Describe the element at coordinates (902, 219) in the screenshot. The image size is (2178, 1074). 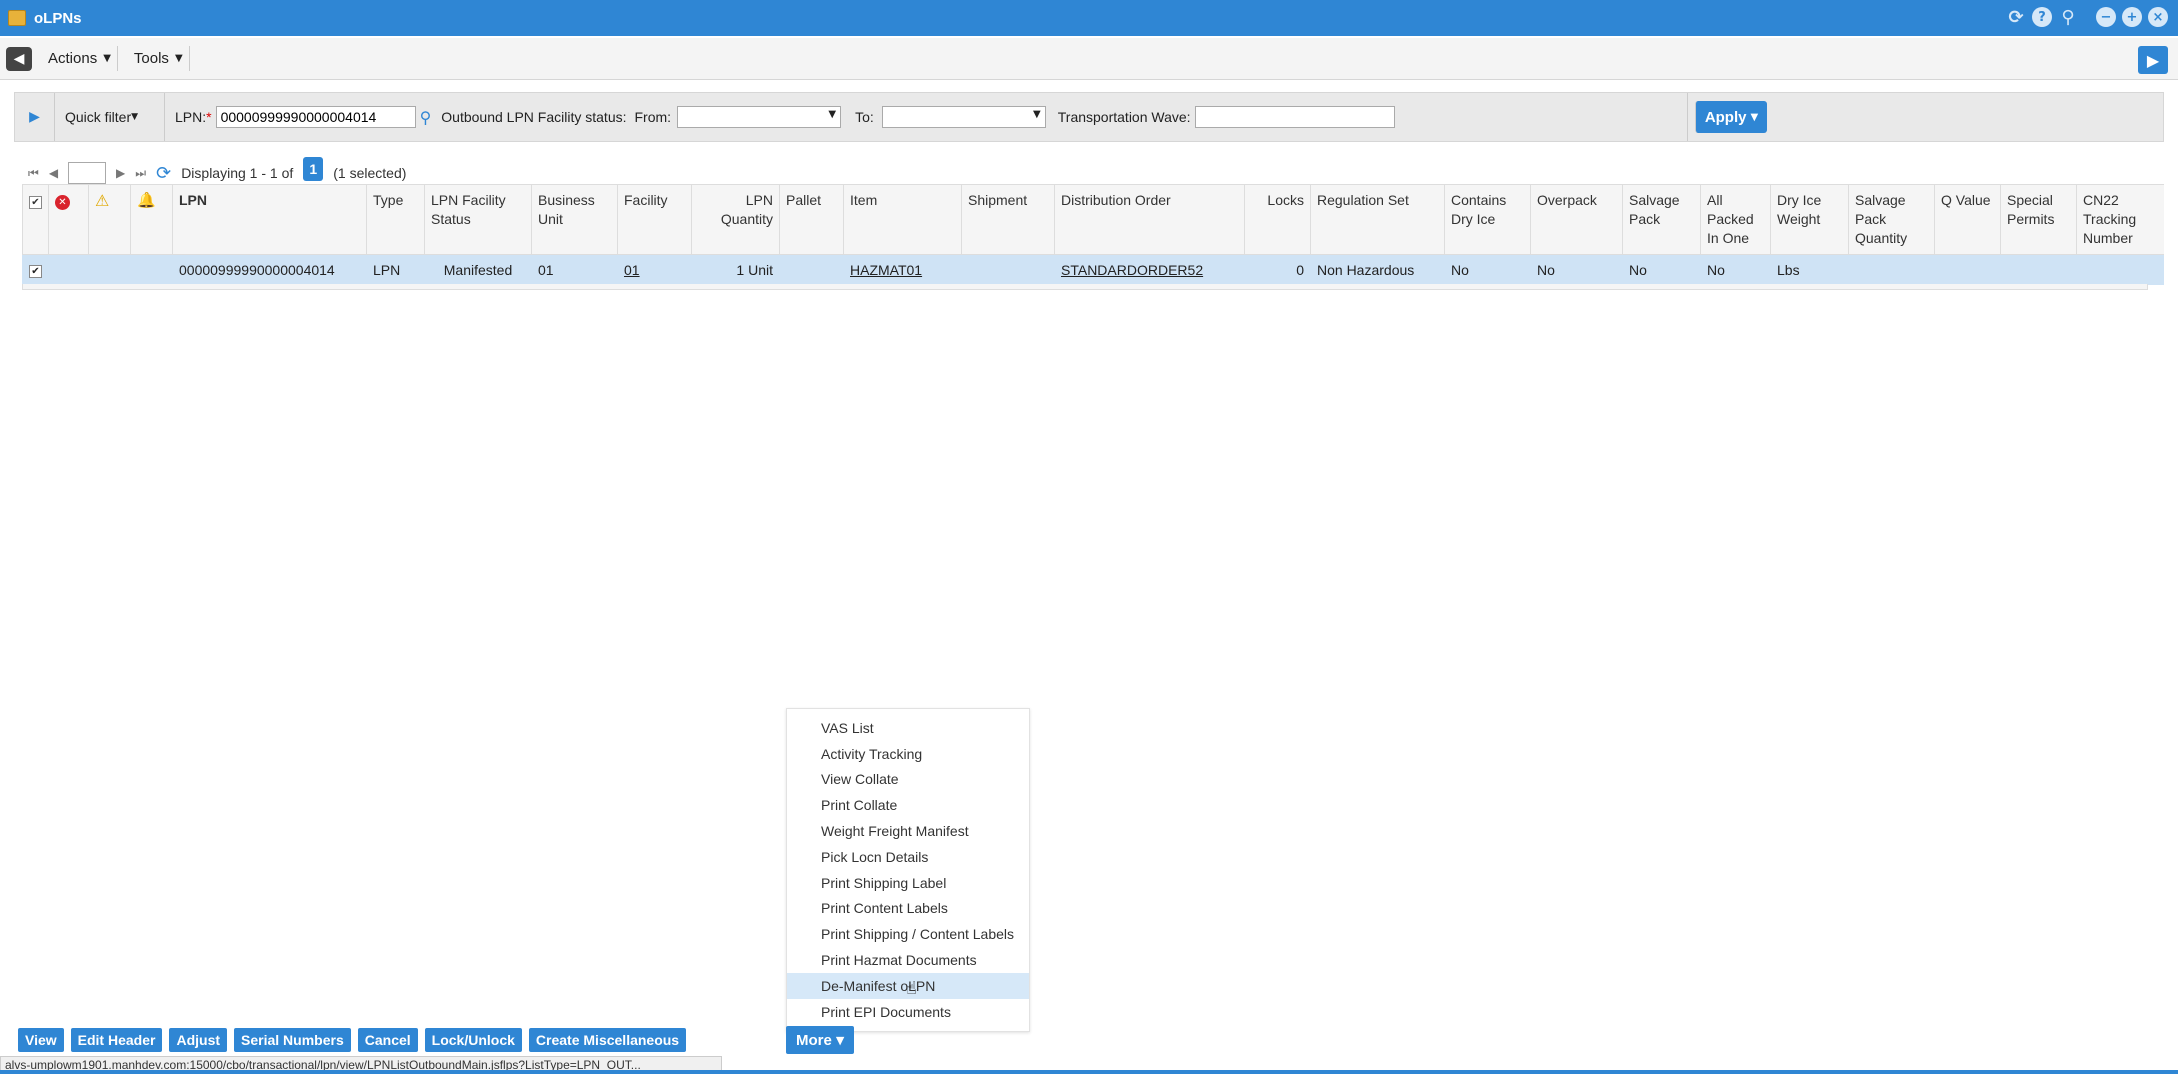
I see `col-item: Item` at that location.